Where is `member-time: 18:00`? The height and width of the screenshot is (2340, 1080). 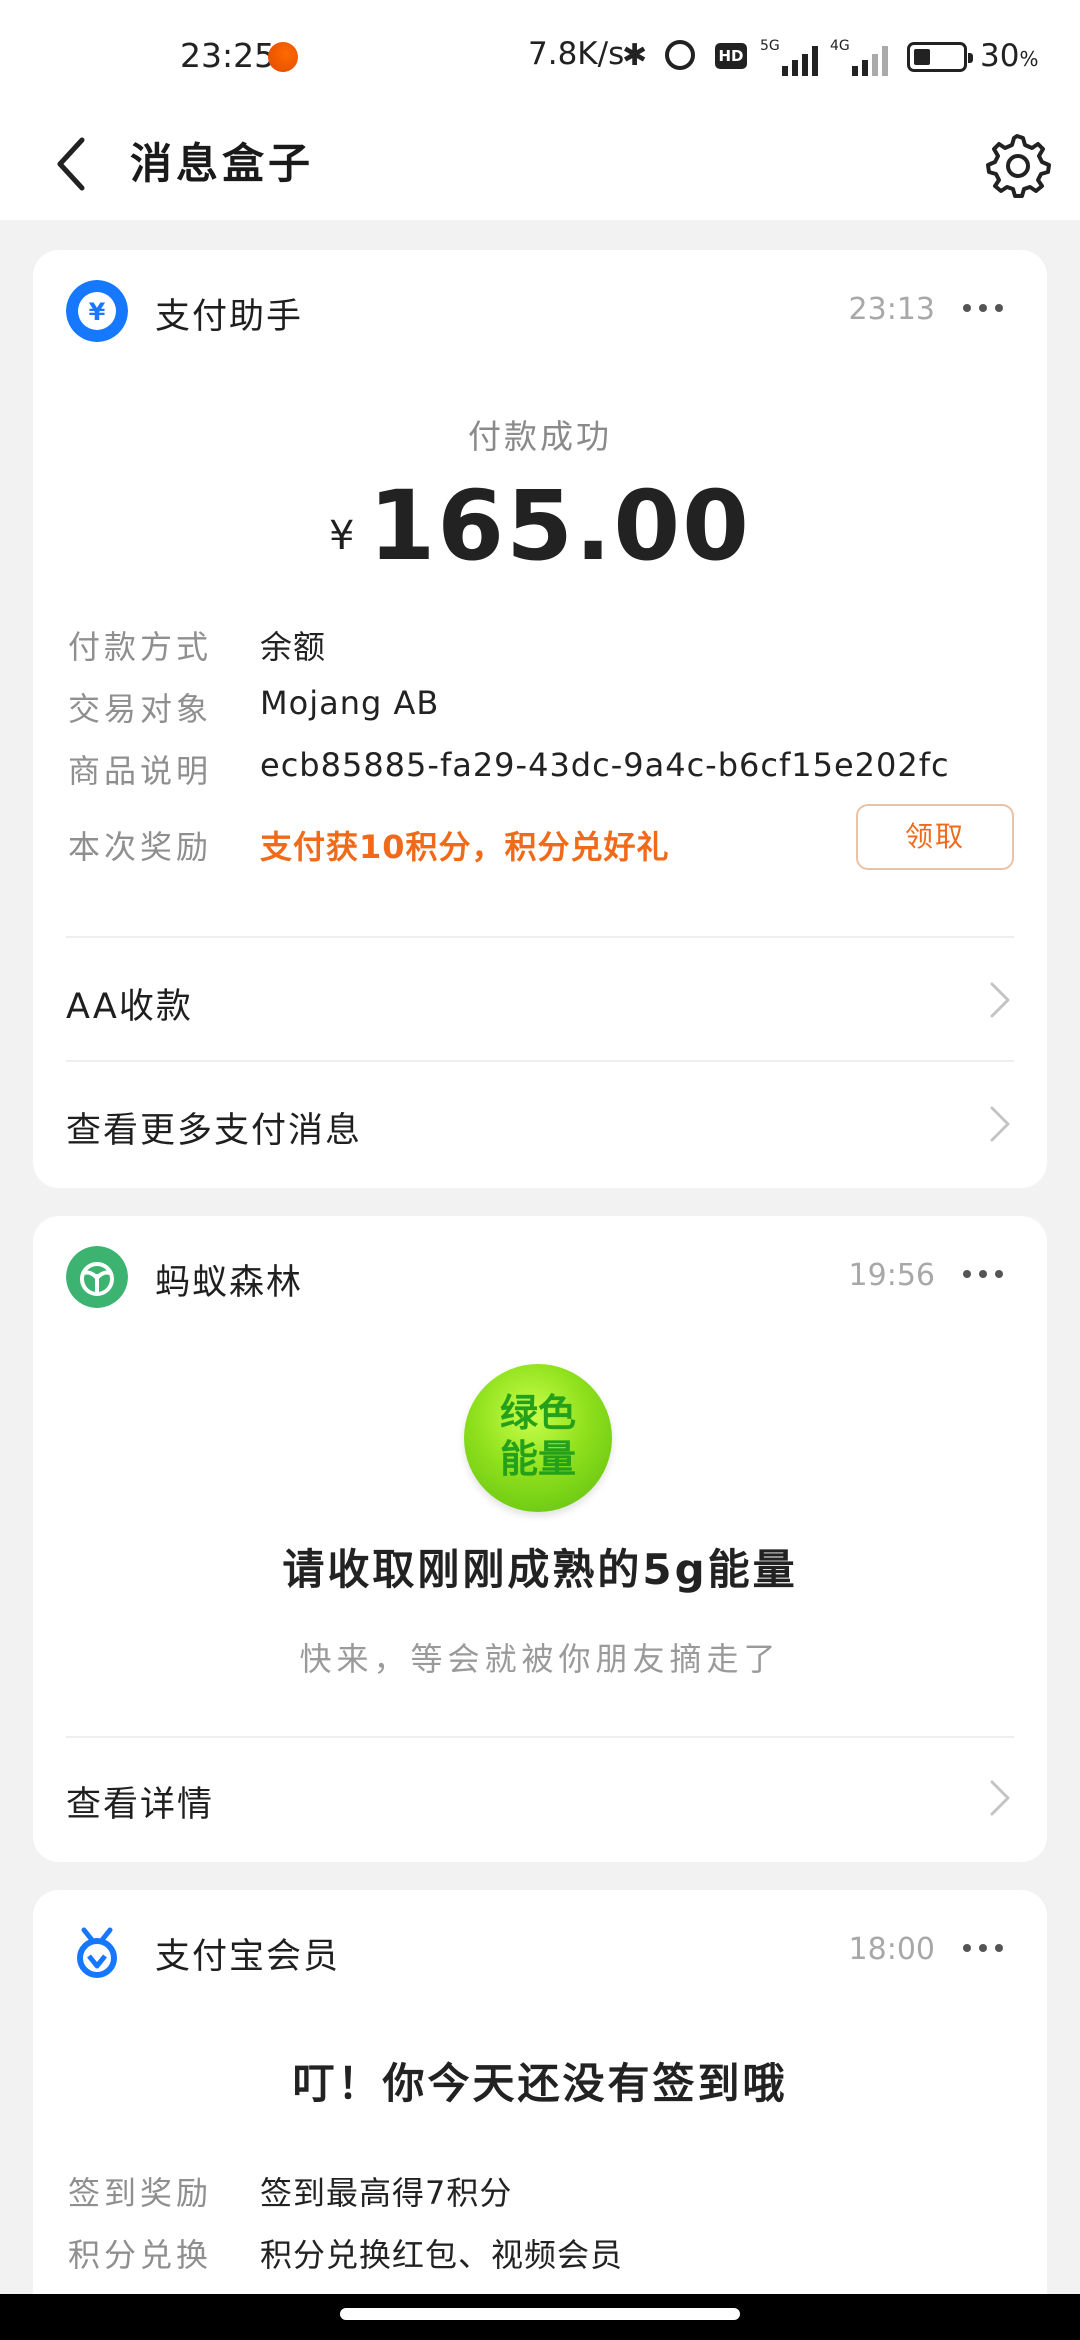 member-time: 18:00 is located at coordinates (891, 1949).